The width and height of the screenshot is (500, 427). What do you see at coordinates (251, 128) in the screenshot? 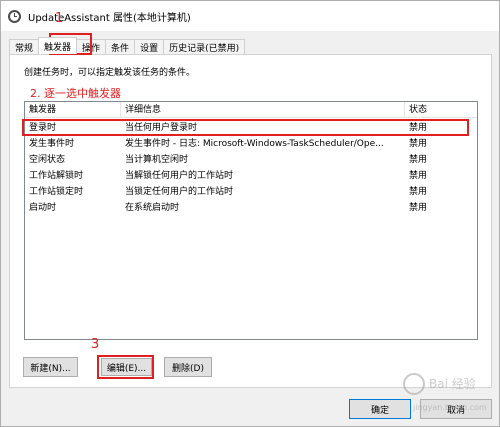
I see `table-row: 登录时 当任何用户登录时 禁用` at bounding box center [251, 128].